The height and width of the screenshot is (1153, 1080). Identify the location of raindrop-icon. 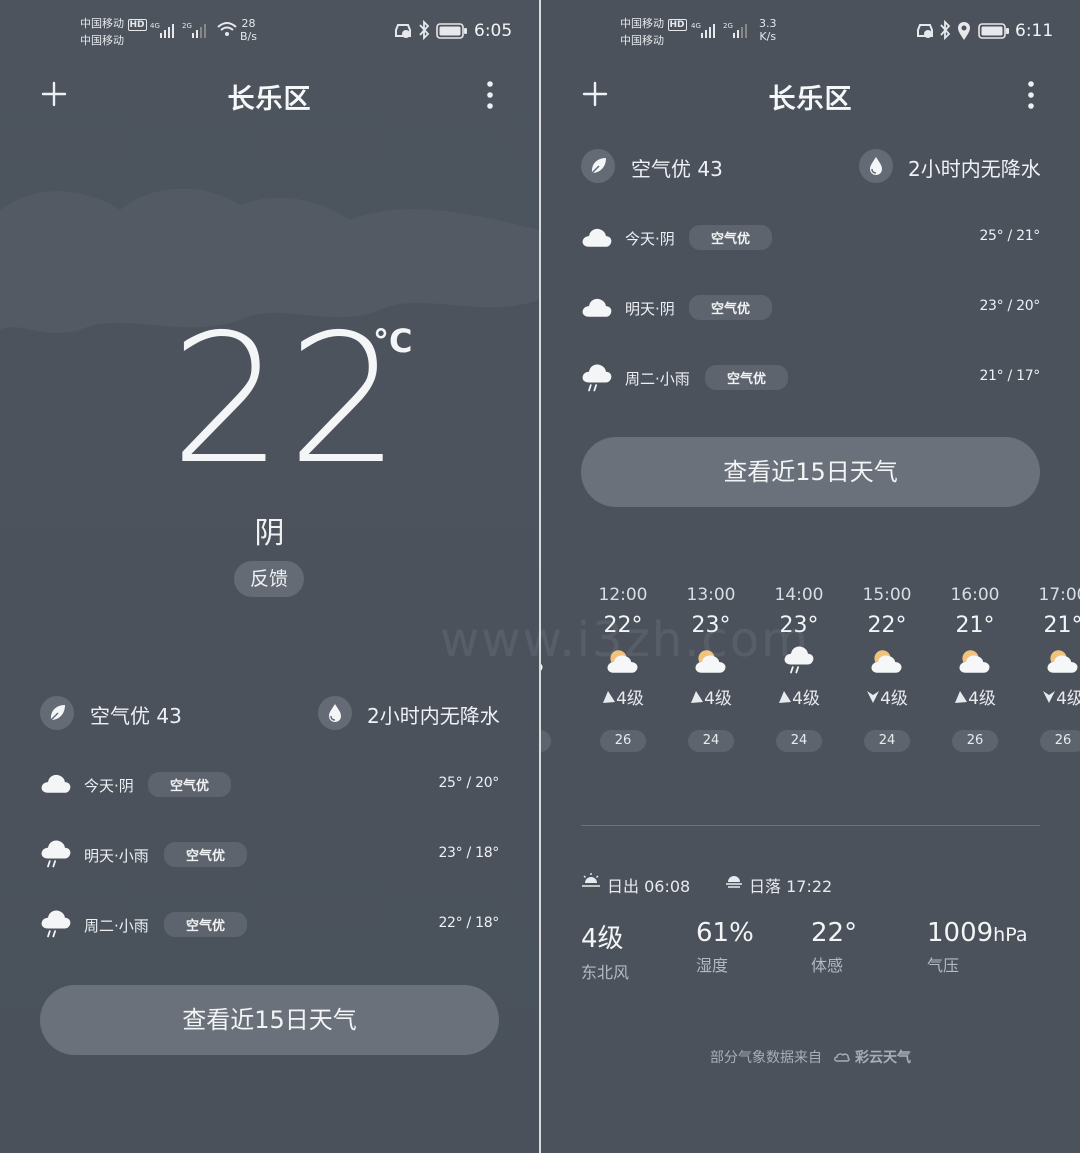
(876, 166).